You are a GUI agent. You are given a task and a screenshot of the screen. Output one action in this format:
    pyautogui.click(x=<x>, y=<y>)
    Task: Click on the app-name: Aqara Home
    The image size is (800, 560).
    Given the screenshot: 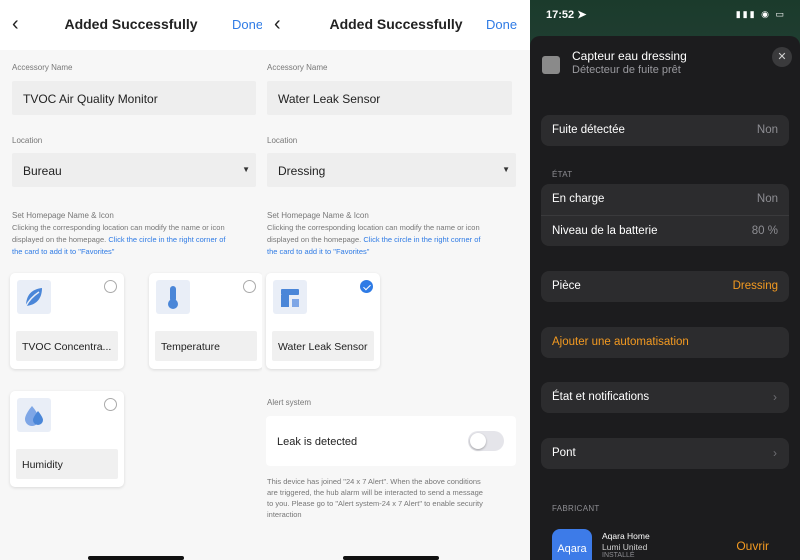 What is the action you would take?
    pyautogui.click(x=626, y=536)
    